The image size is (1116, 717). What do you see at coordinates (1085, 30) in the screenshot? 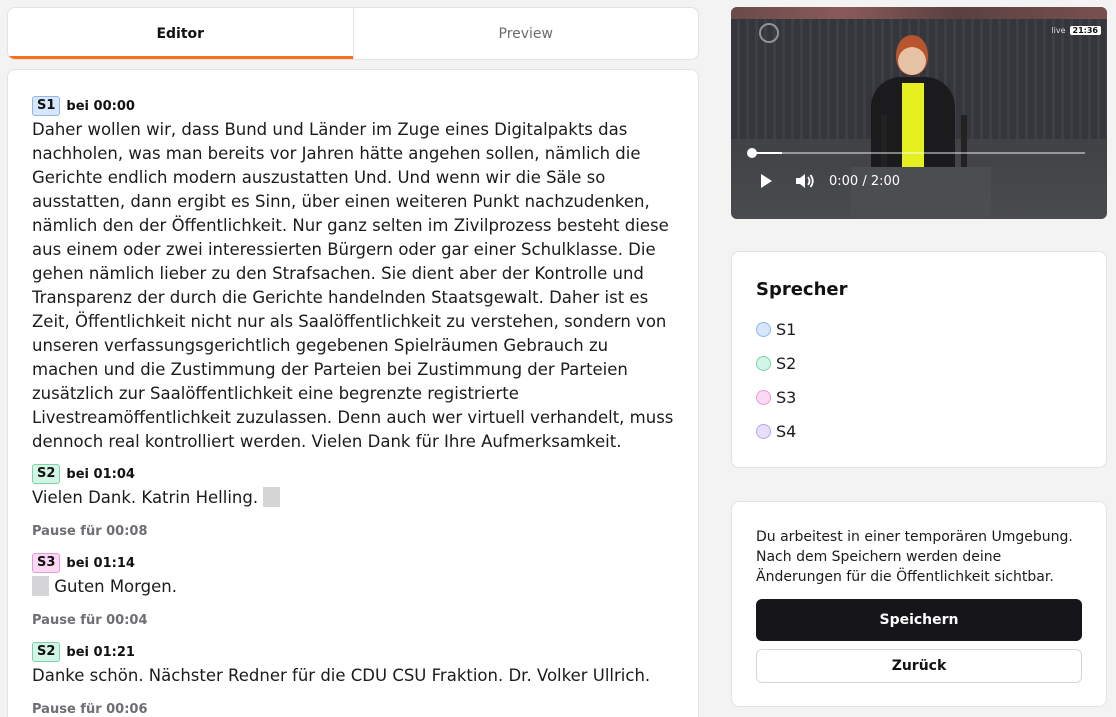
I see `broadcast-clock: 21:36` at bounding box center [1085, 30].